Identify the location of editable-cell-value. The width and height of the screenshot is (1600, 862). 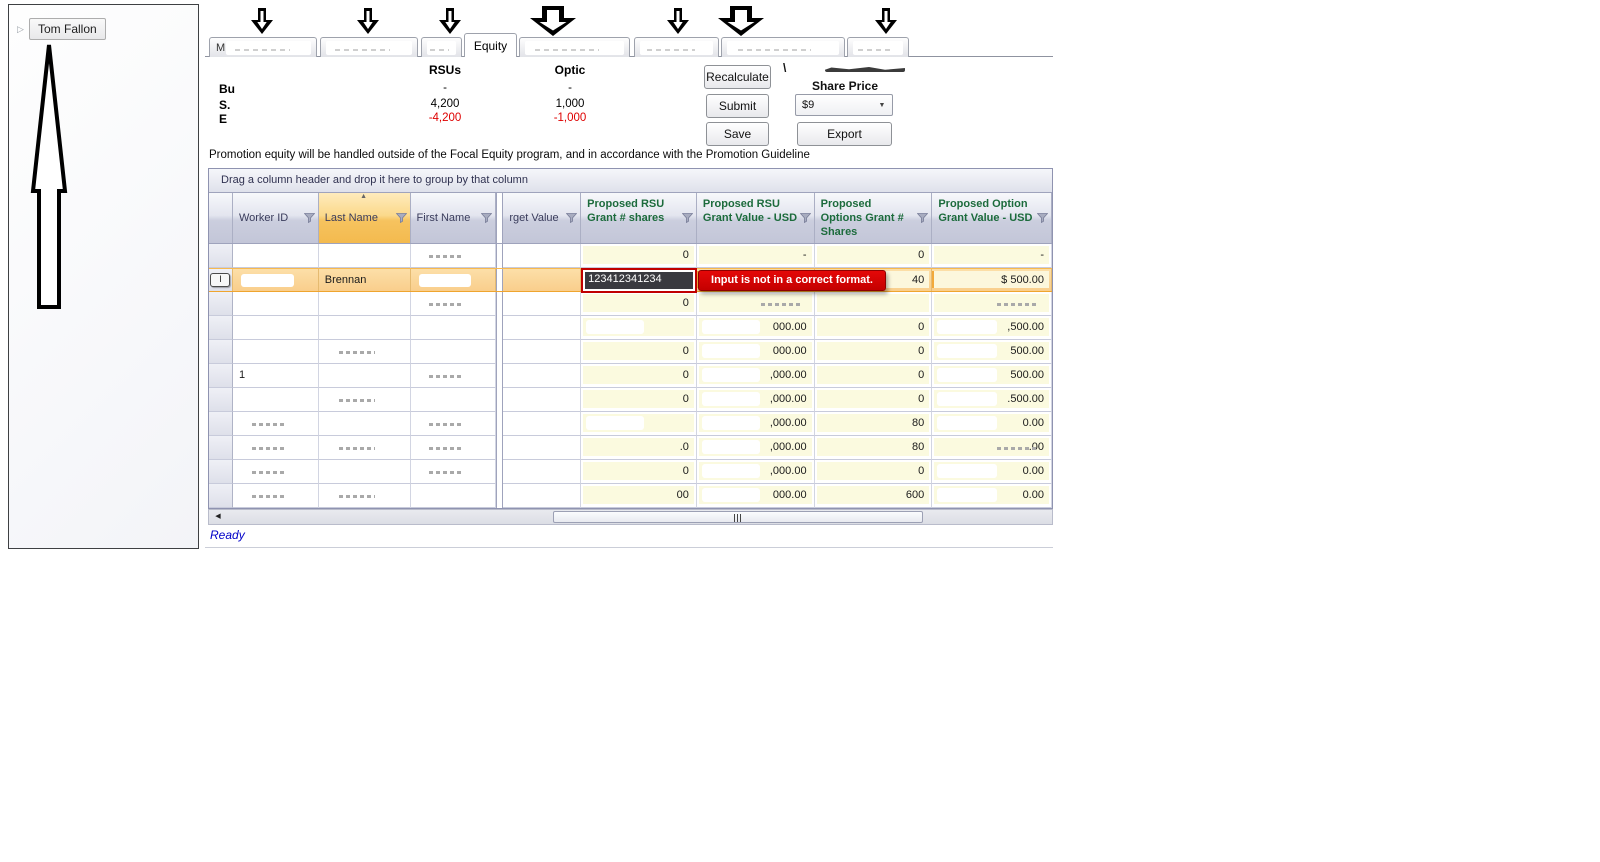
(873, 303).